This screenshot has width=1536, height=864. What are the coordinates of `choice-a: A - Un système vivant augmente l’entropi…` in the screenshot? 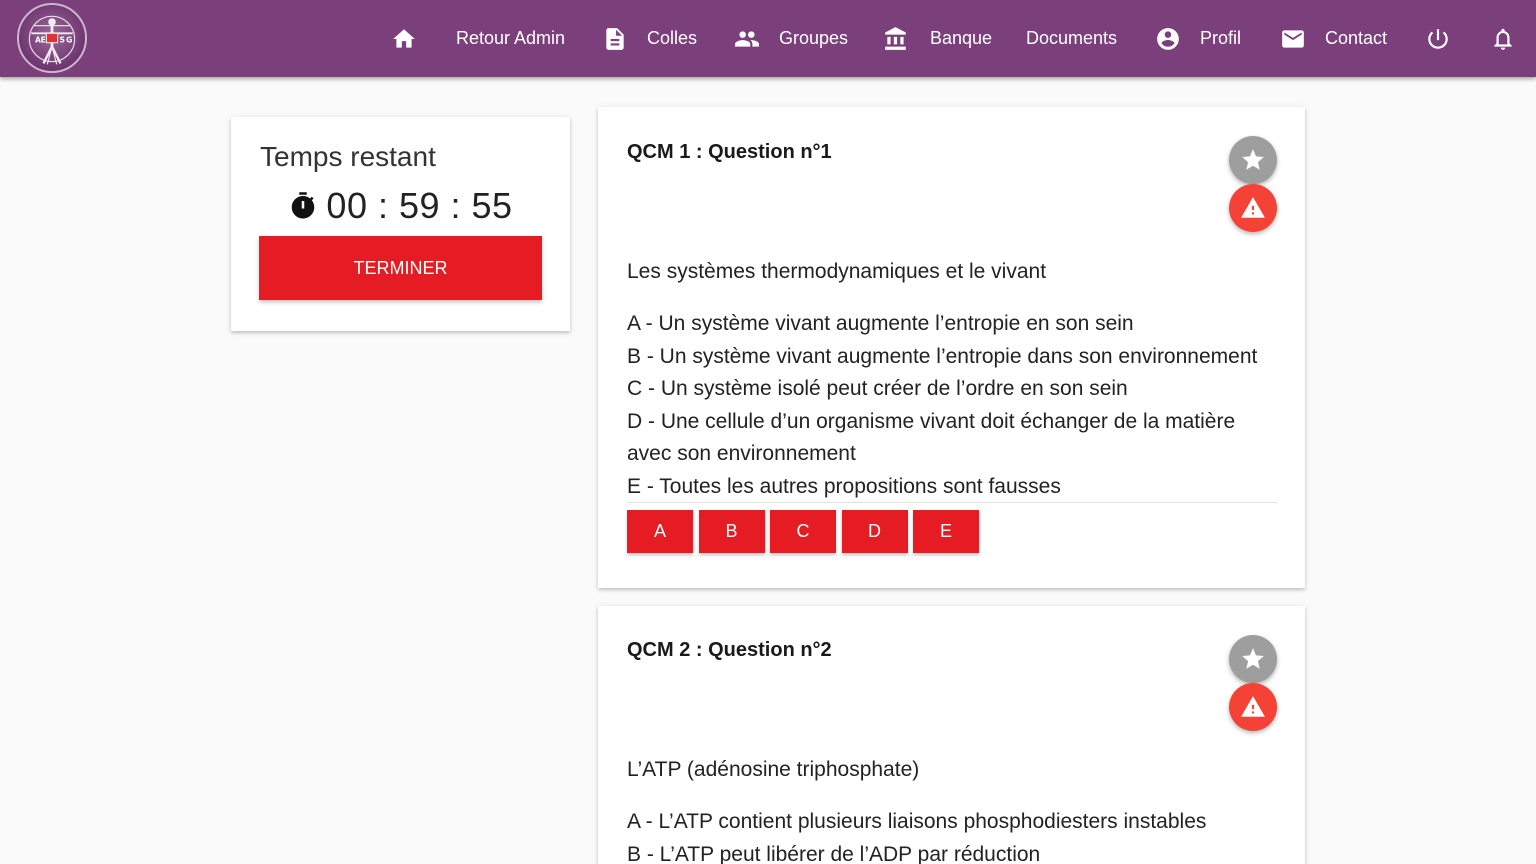 It's located at (880, 323).